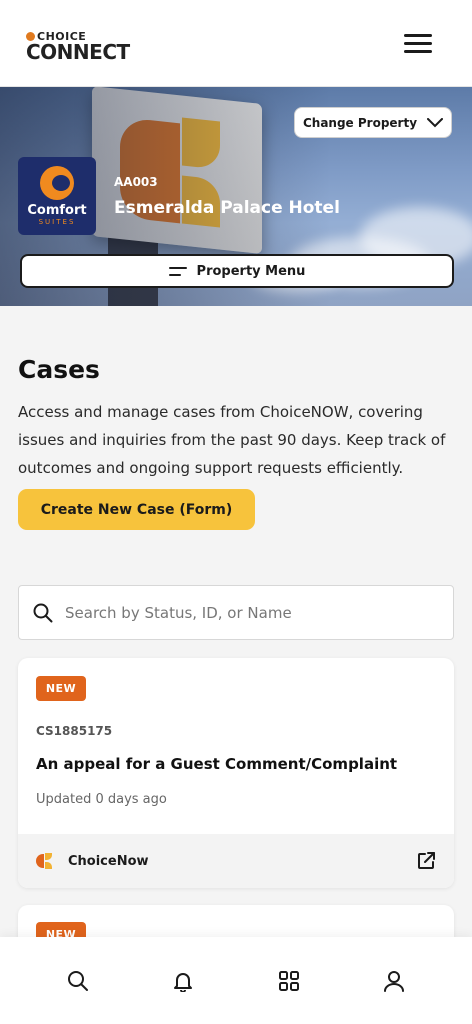 The width and height of the screenshot is (472, 1024). Describe the element at coordinates (59, 369) in the screenshot. I see `page-title: Cases` at that location.